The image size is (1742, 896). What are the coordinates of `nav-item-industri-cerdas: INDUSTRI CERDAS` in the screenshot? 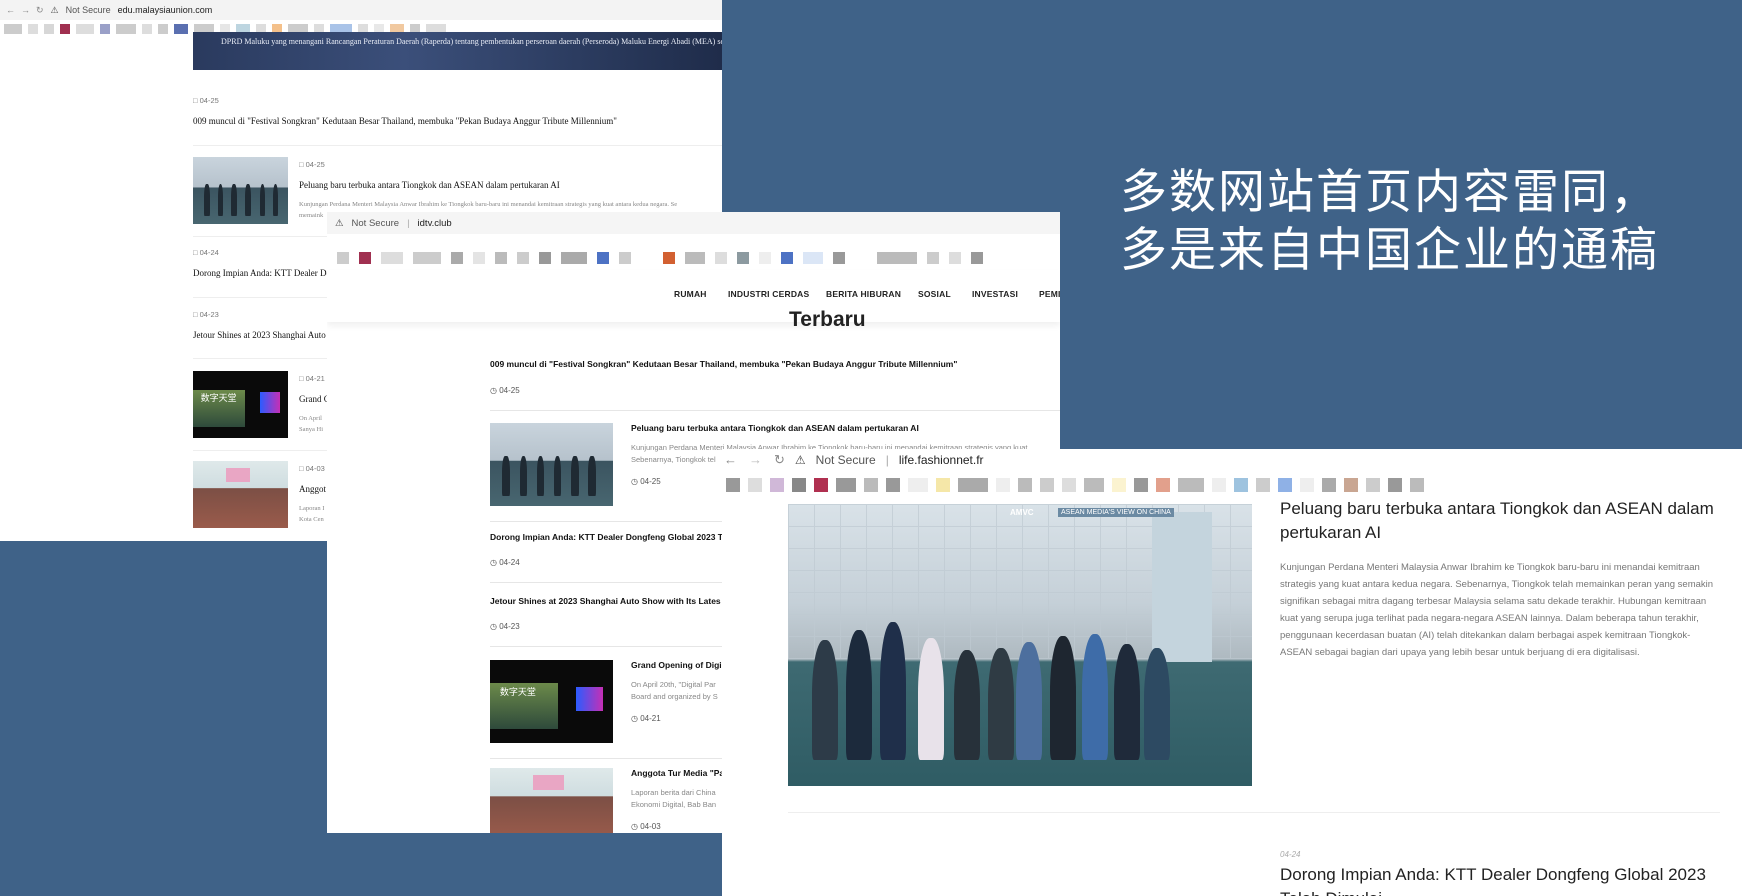 It's located at (768, 294).